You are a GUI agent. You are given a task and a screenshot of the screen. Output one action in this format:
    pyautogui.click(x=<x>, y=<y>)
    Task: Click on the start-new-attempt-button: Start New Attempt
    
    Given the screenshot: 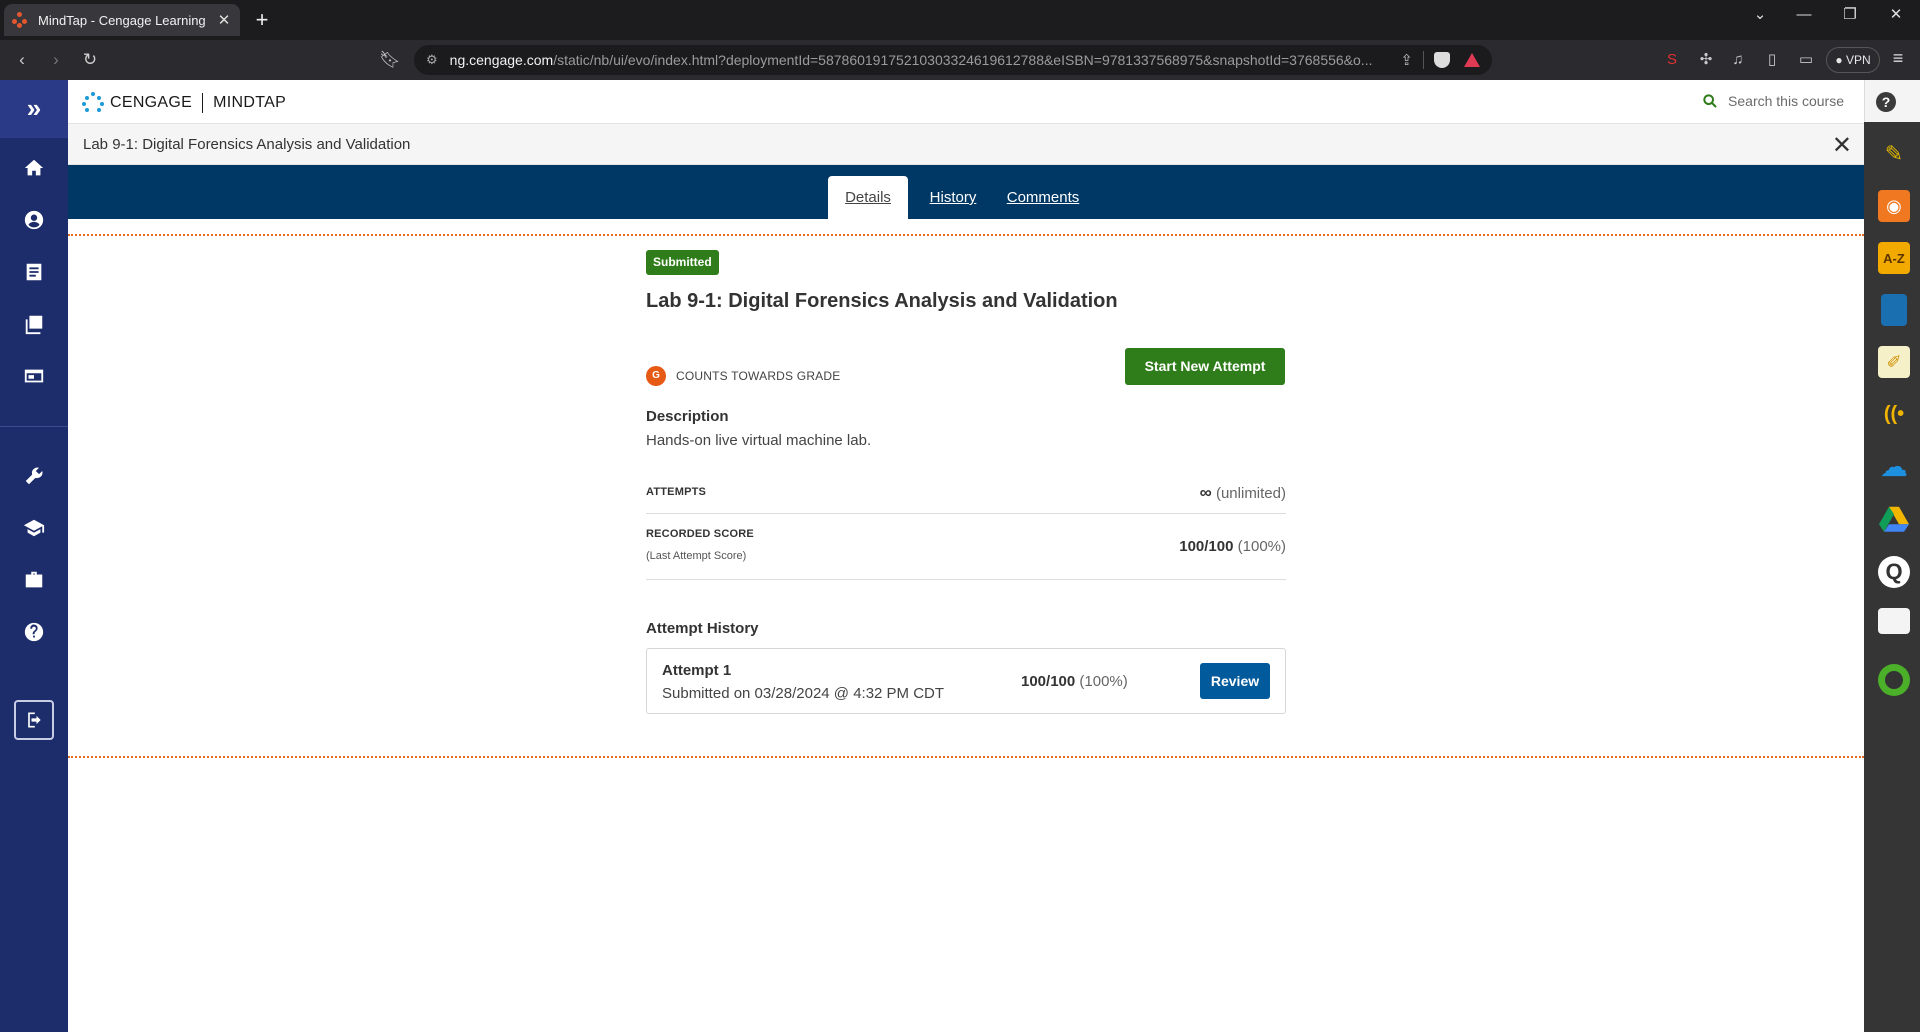 What is the action you would take?
    pyautogui.click(x=1205, y=366)
    